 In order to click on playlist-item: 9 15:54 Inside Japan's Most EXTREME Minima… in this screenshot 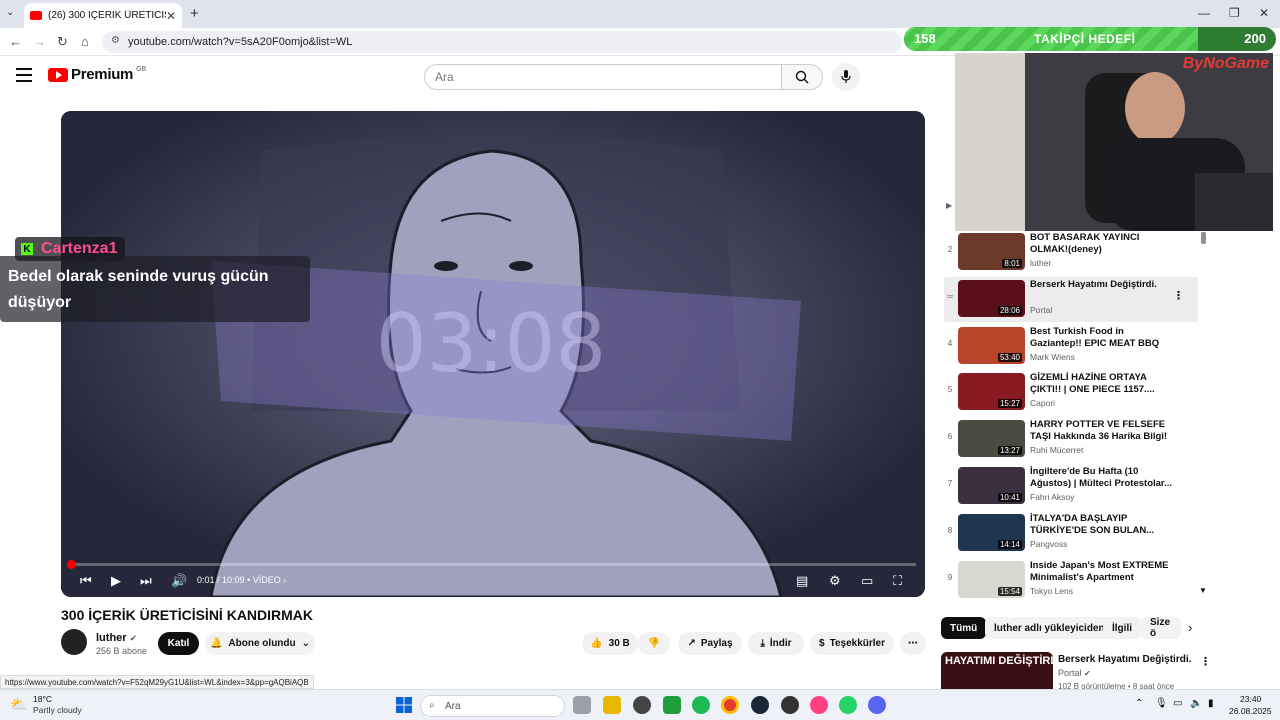, I will do `click(1071, 580)`.